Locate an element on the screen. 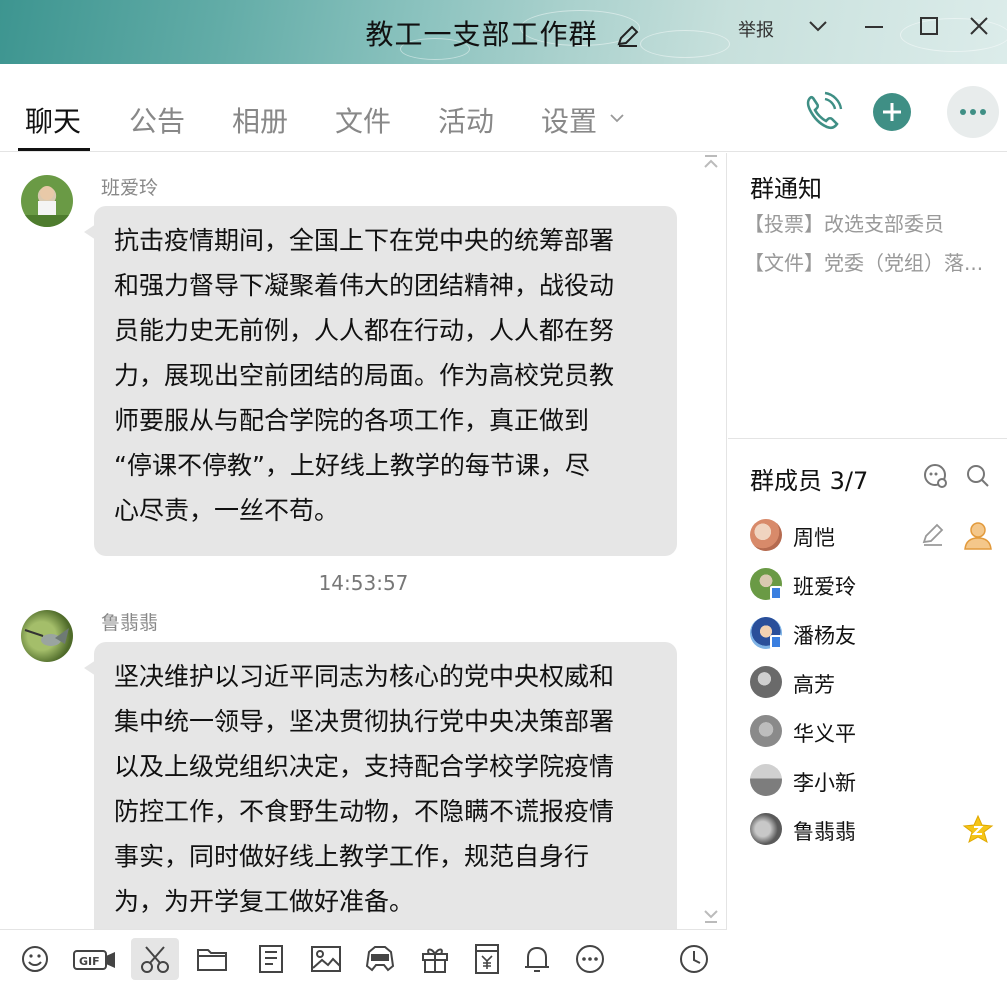 This screenshot has height=986, width=1007. gallery-icon is located at coordinates (271, 959).